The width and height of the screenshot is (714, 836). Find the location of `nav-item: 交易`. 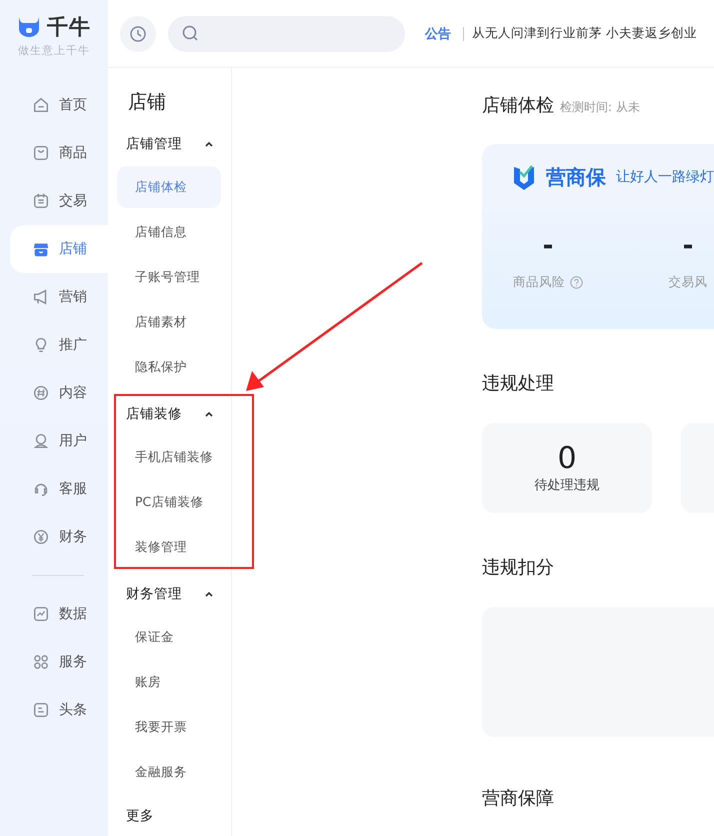

nav-item: 交易 is located at coordinates (59, 201).